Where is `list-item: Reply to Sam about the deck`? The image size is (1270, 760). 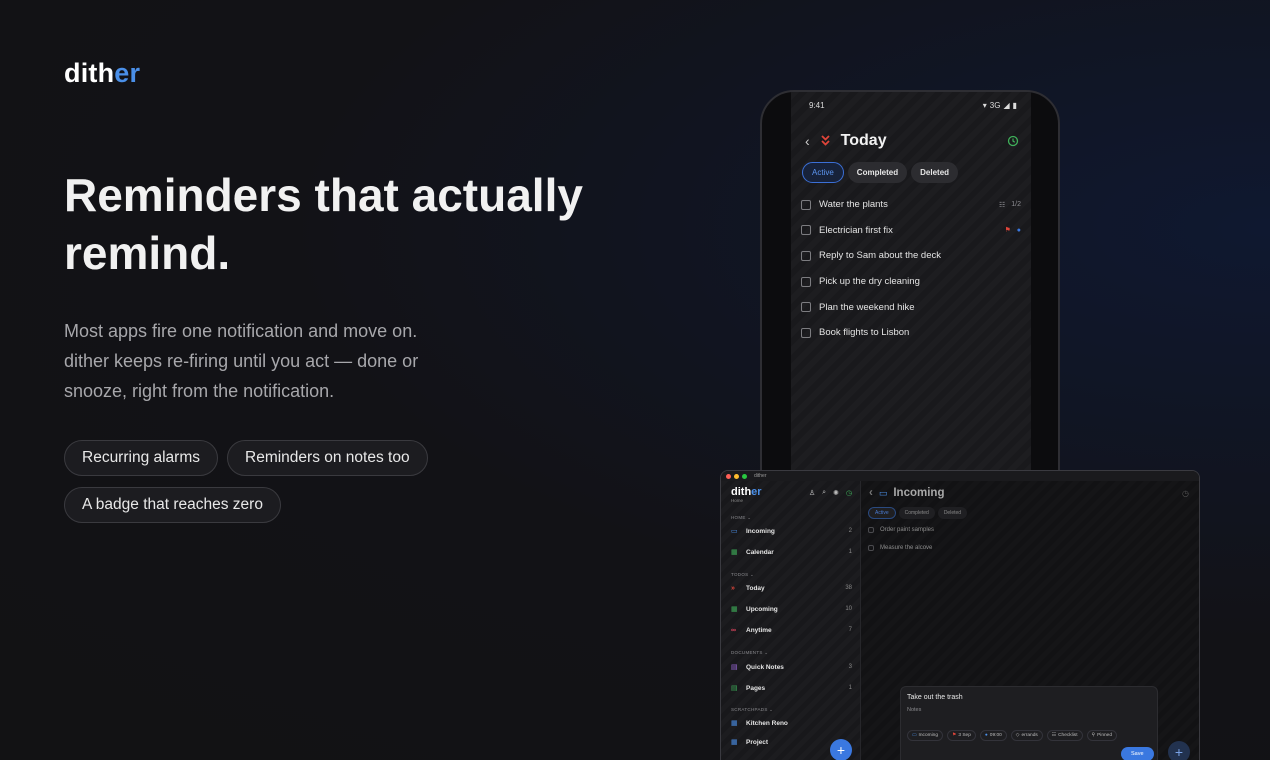
list-item: Reply to Sam about the deck is located at coordinates (911, 256).